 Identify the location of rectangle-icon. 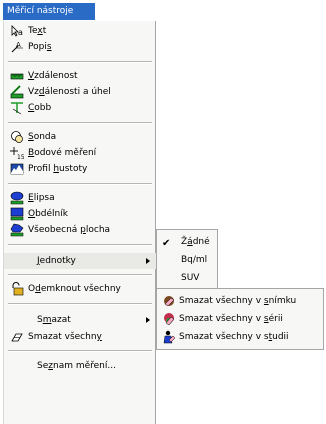
(17, 214).